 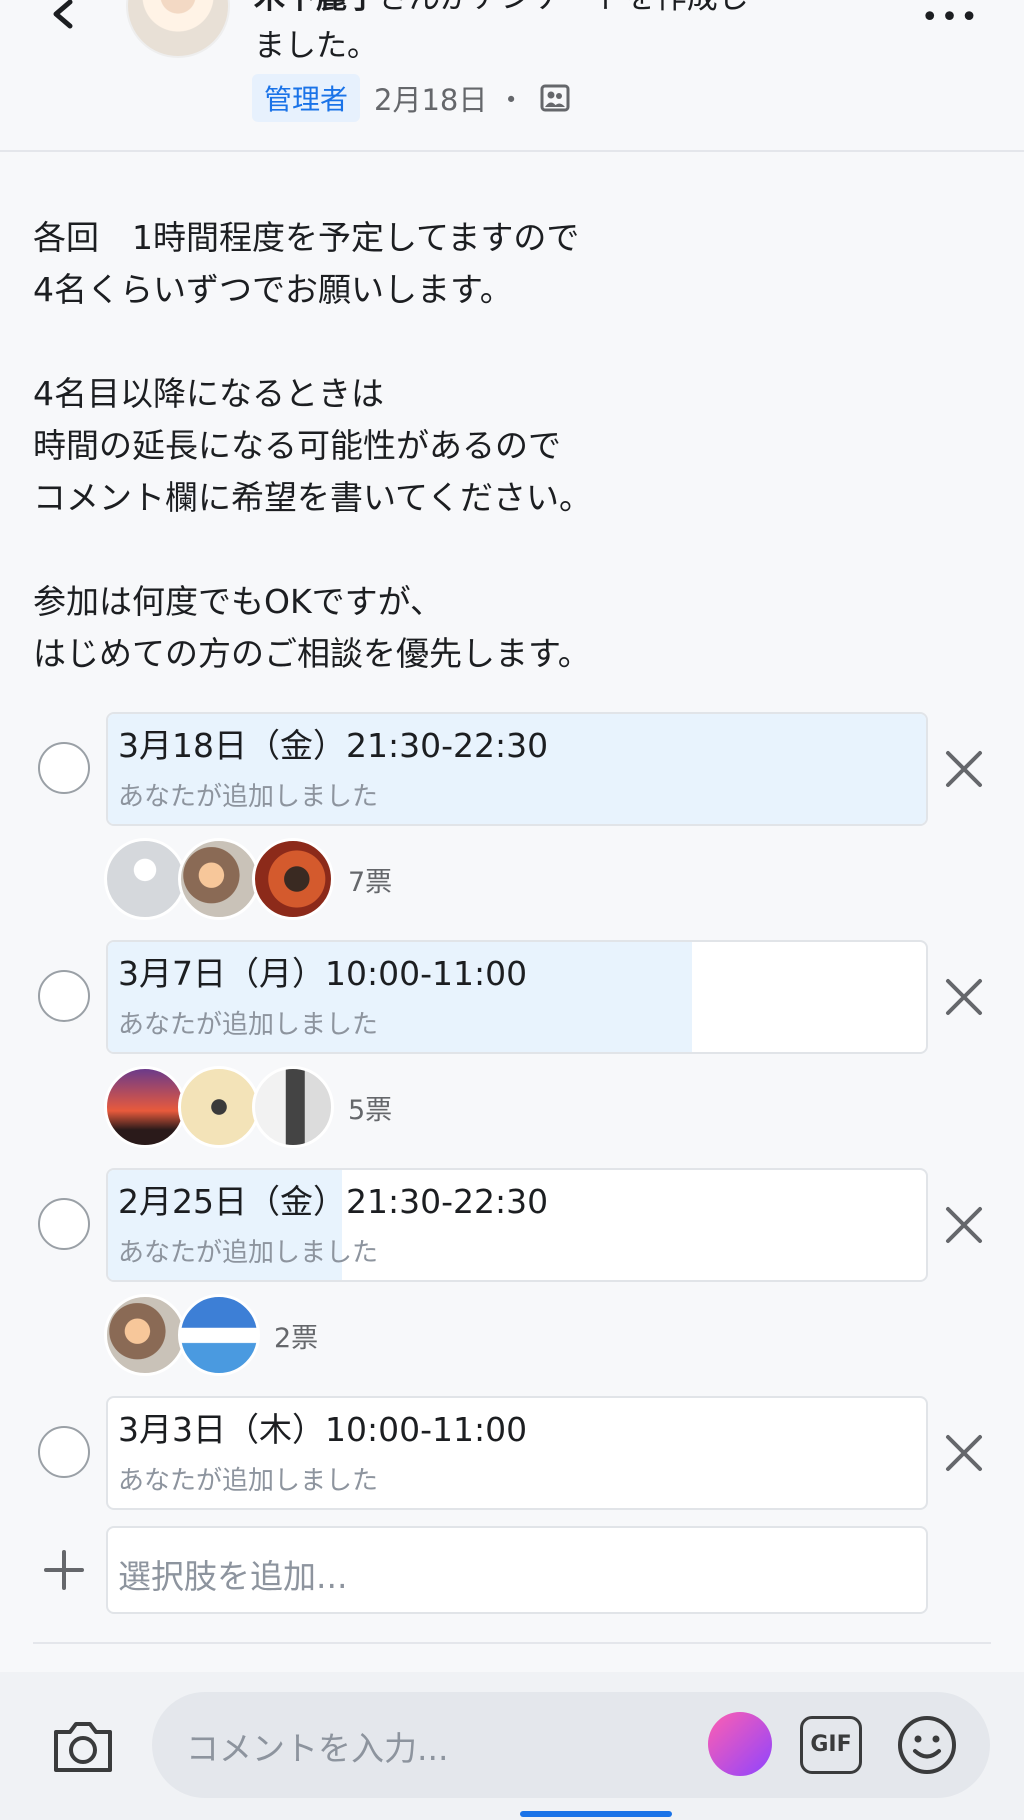 What do you see at coordinates (563, 8) in the screenshot?
I see `action-text: さんがアンケートを作成し` at bounding box center [563, 8].